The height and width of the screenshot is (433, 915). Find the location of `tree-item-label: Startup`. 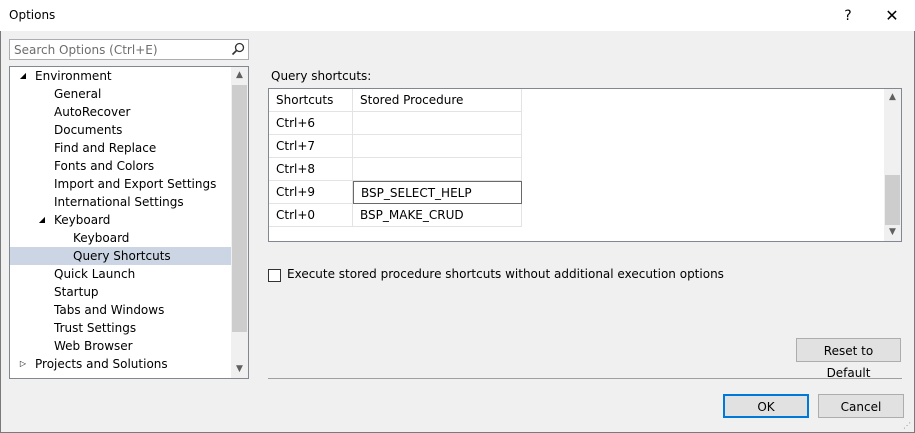

tree-item-label: Startup is located at coordinates (76, 292).